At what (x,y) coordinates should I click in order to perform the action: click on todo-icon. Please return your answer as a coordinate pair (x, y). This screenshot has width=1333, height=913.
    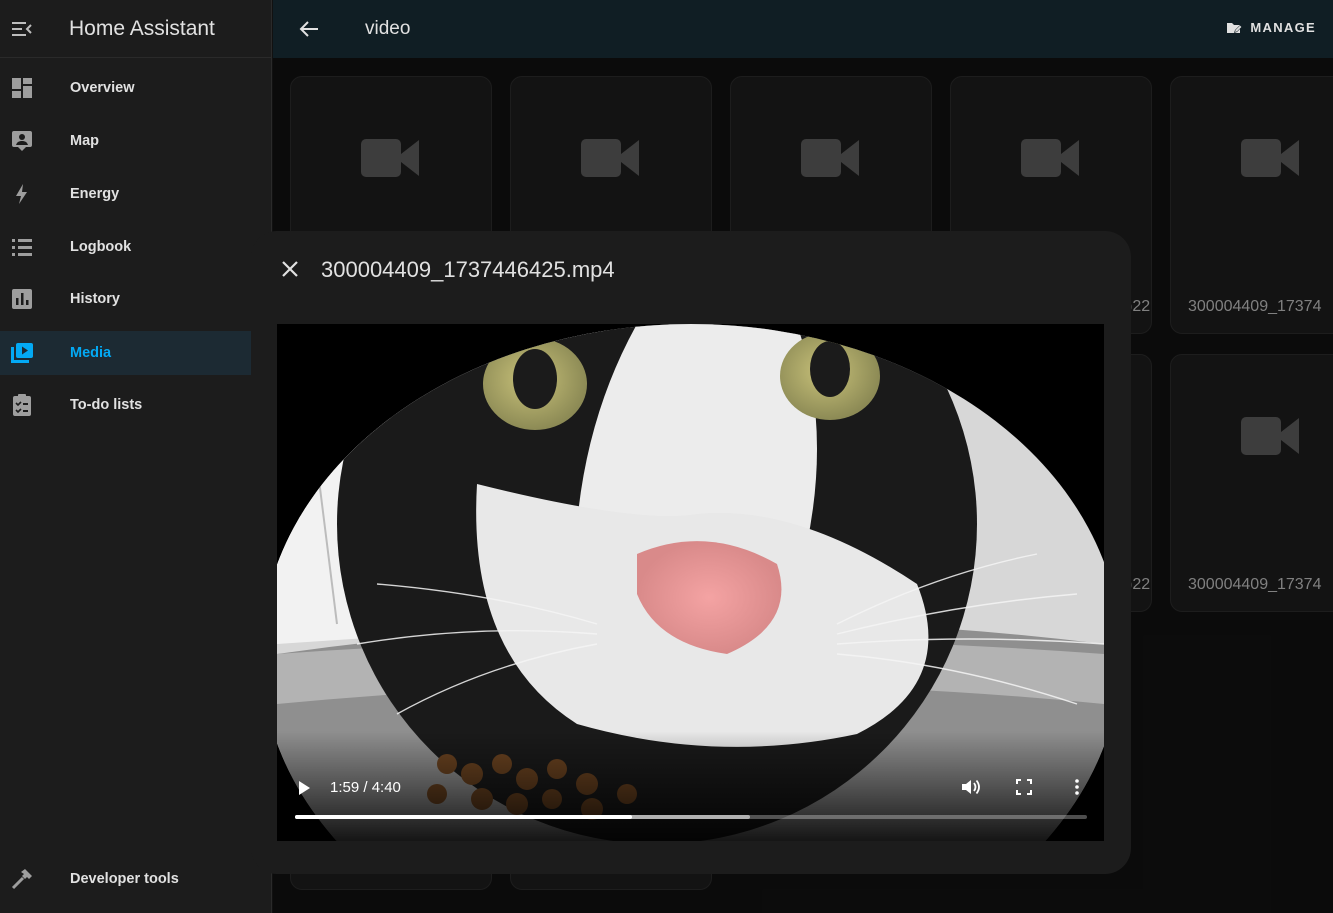
    Looking at the image, I should click on (22, 405).